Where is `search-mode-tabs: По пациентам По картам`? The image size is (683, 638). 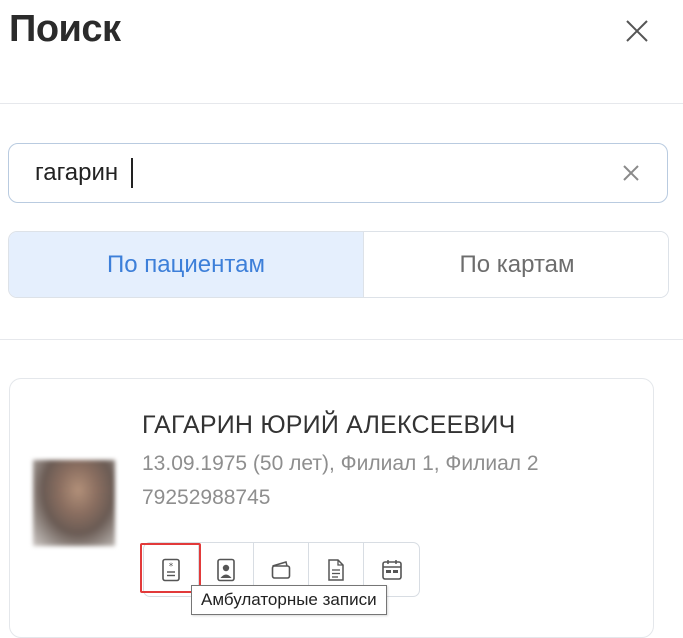
search-mode-tabs: По пациентам По картам is located at coordinates (338, 264).